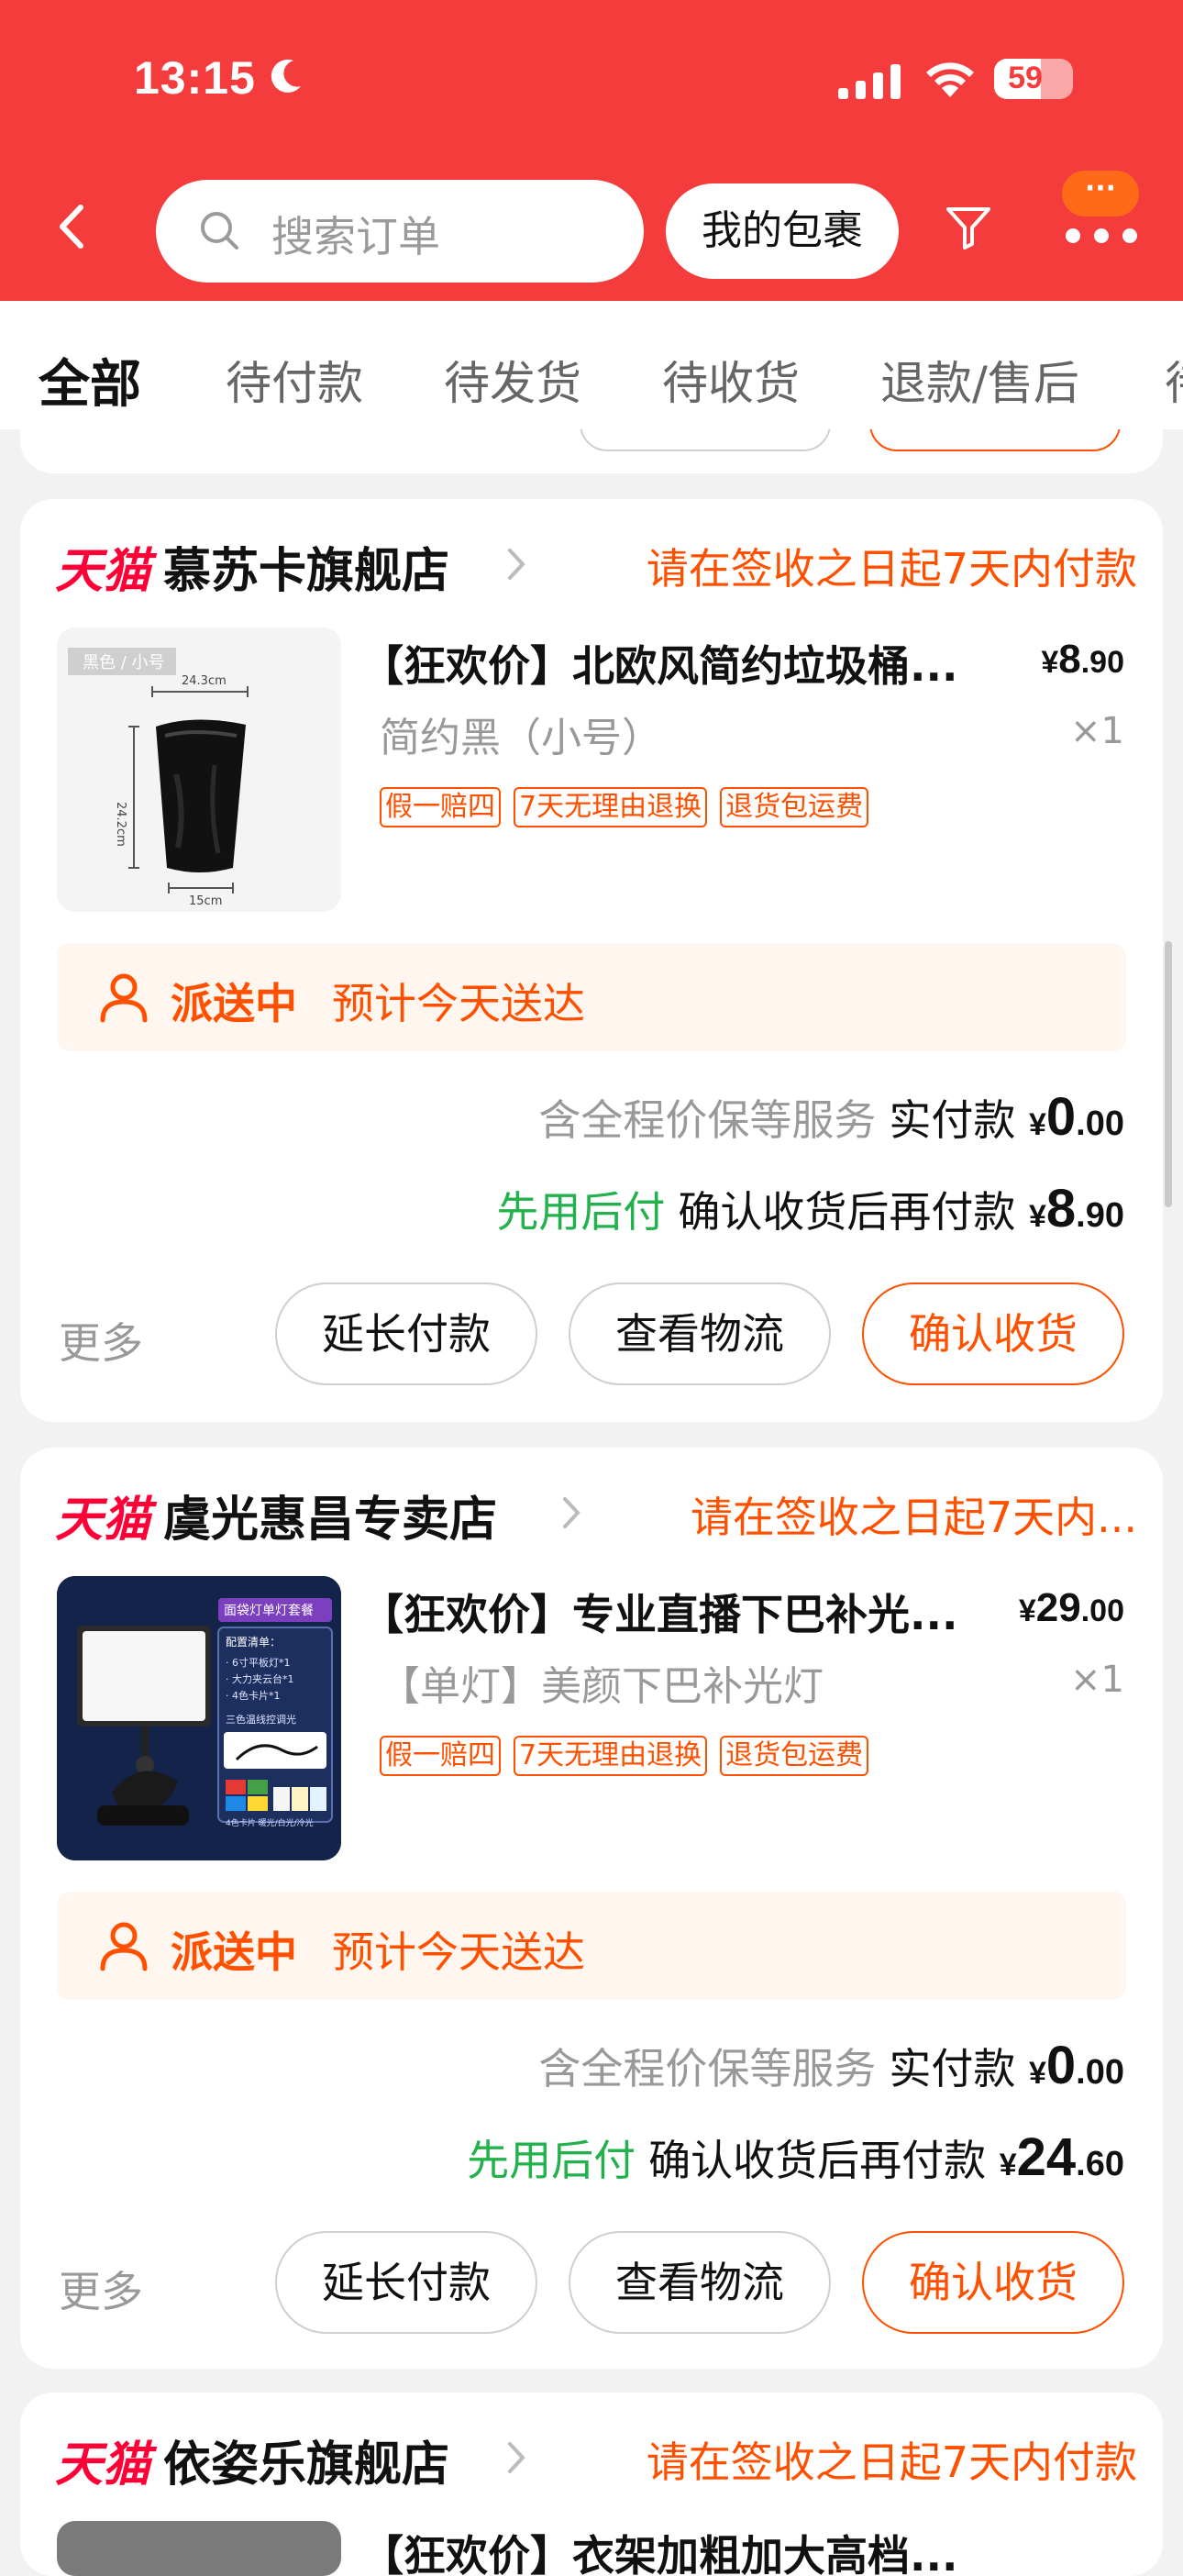 This screenshot has width=1183, height=2576. What do you see at coordinates (219, 231) in the screenshot?
I see `search-icon` at bounding box center [219, 231].